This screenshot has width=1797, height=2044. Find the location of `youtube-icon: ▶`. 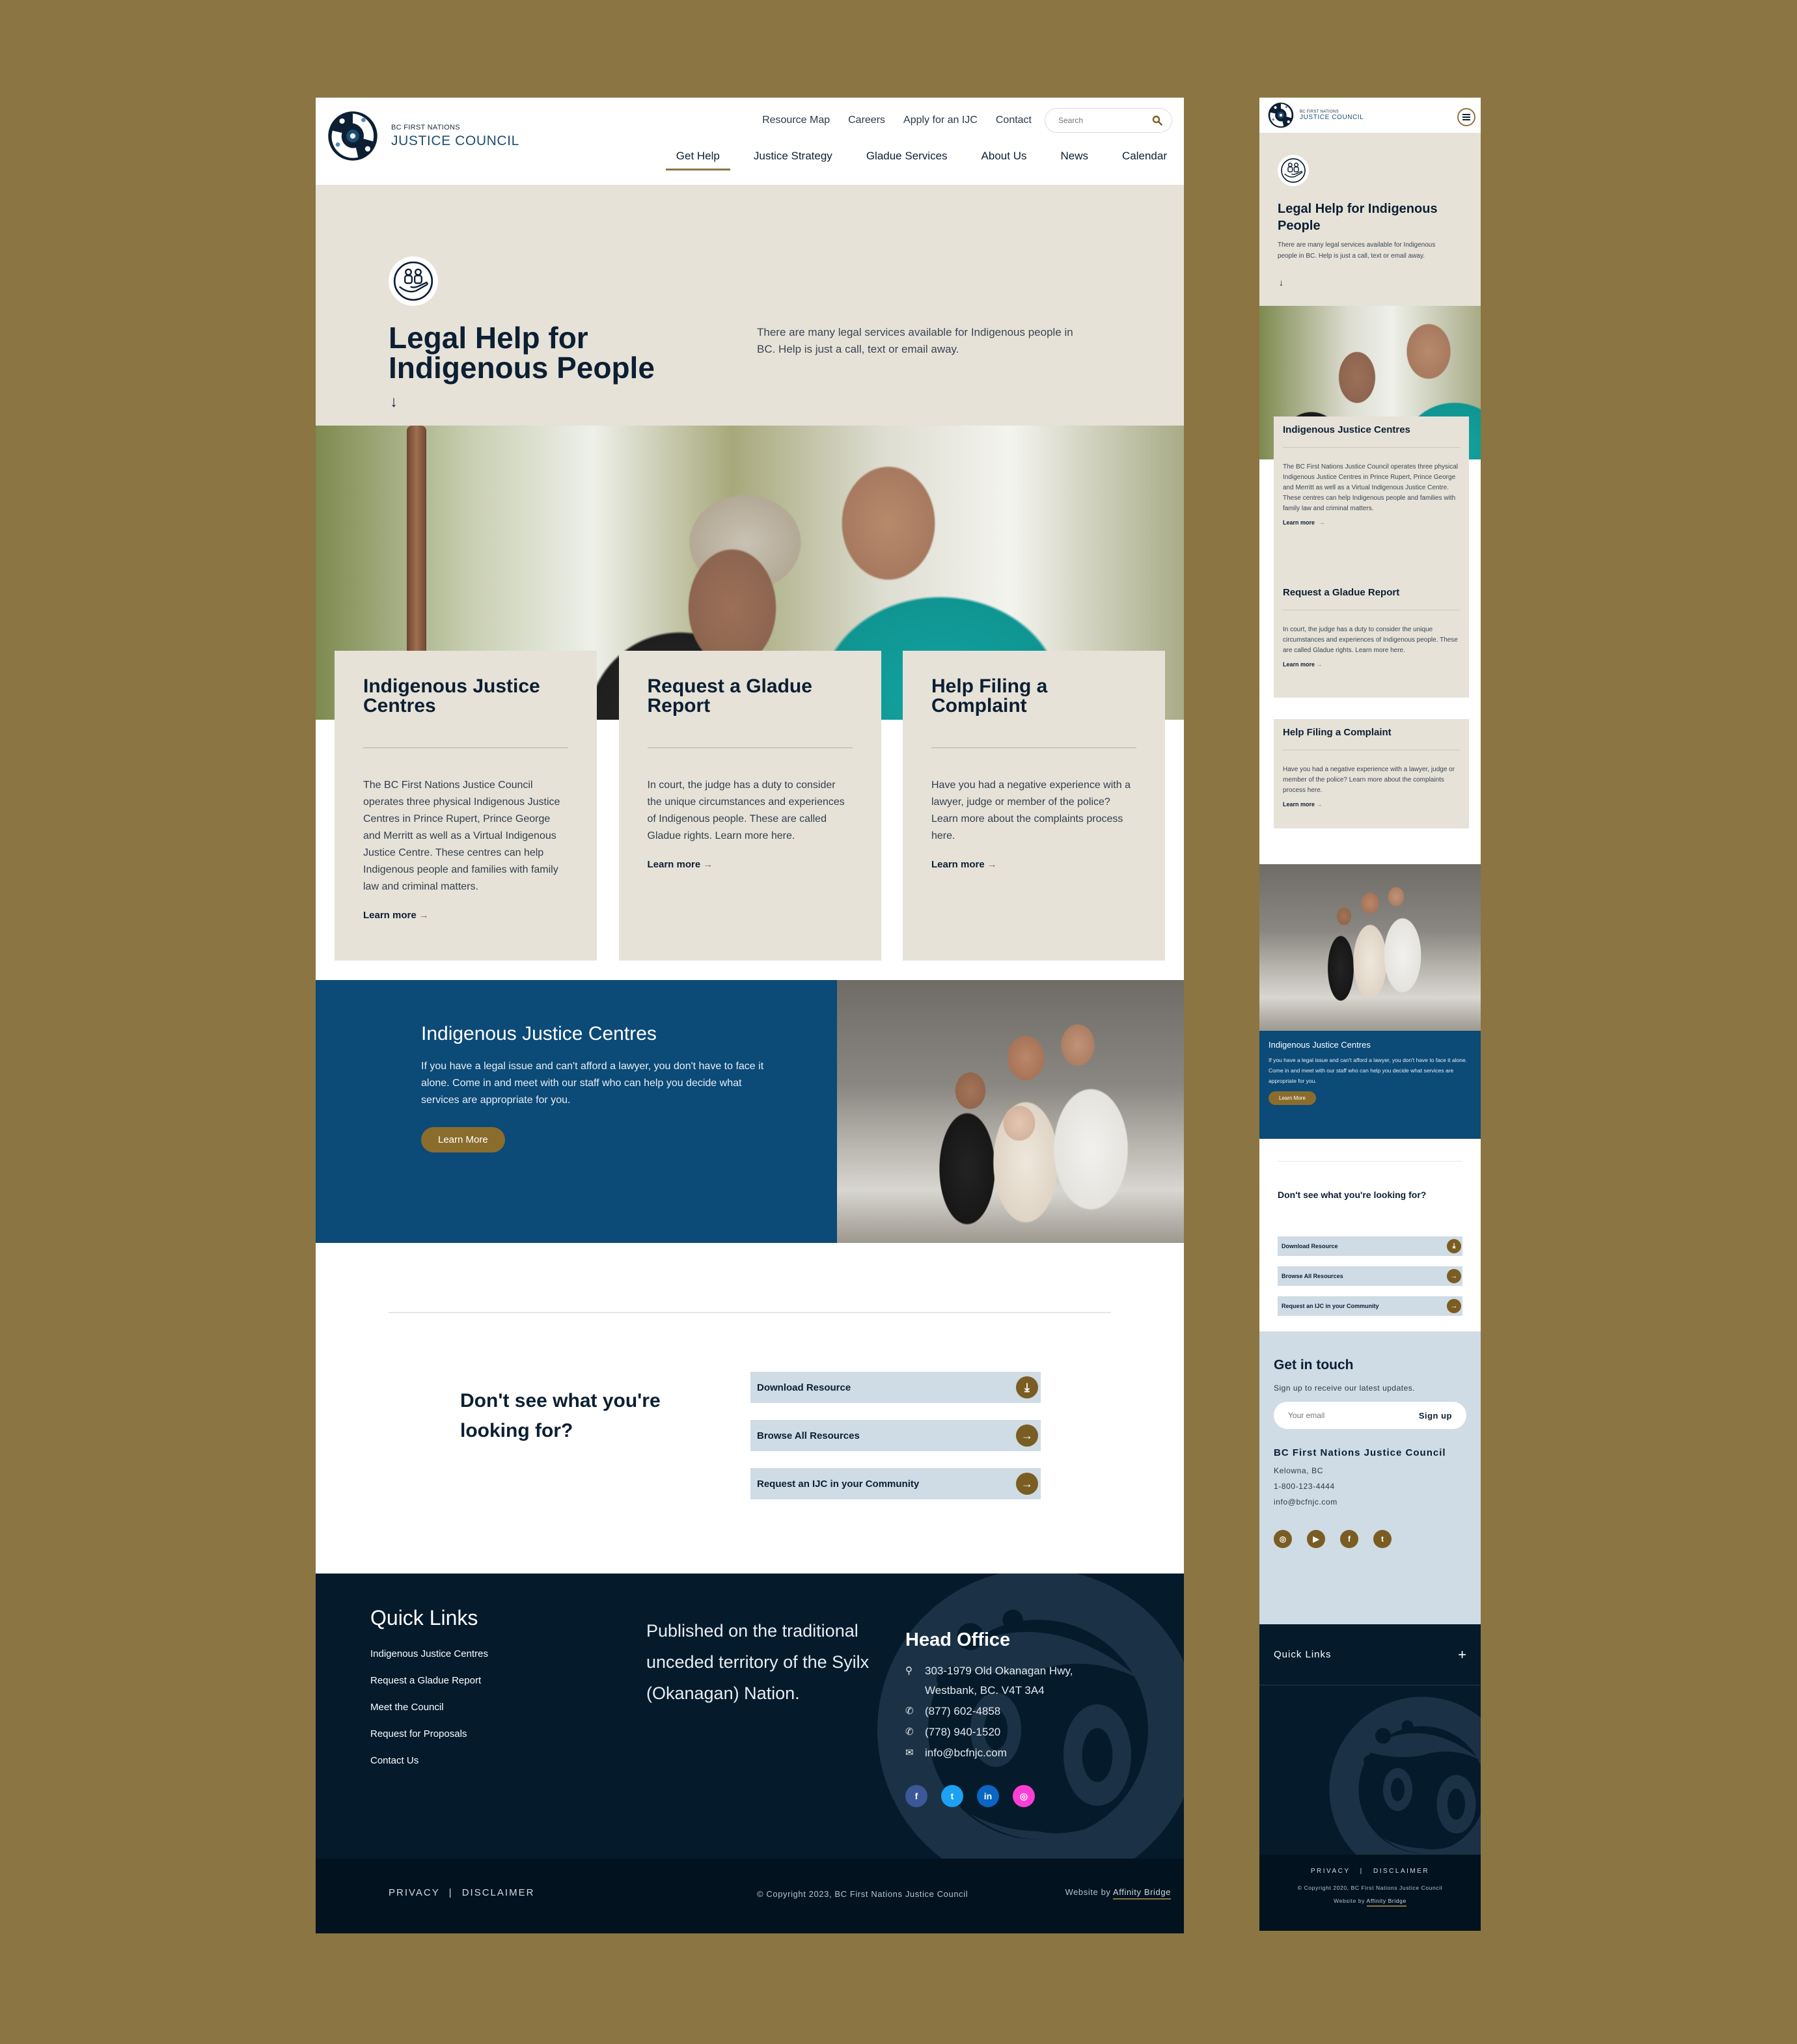

youtube-icon: ▶ is located at coordinates (1316, 1539).